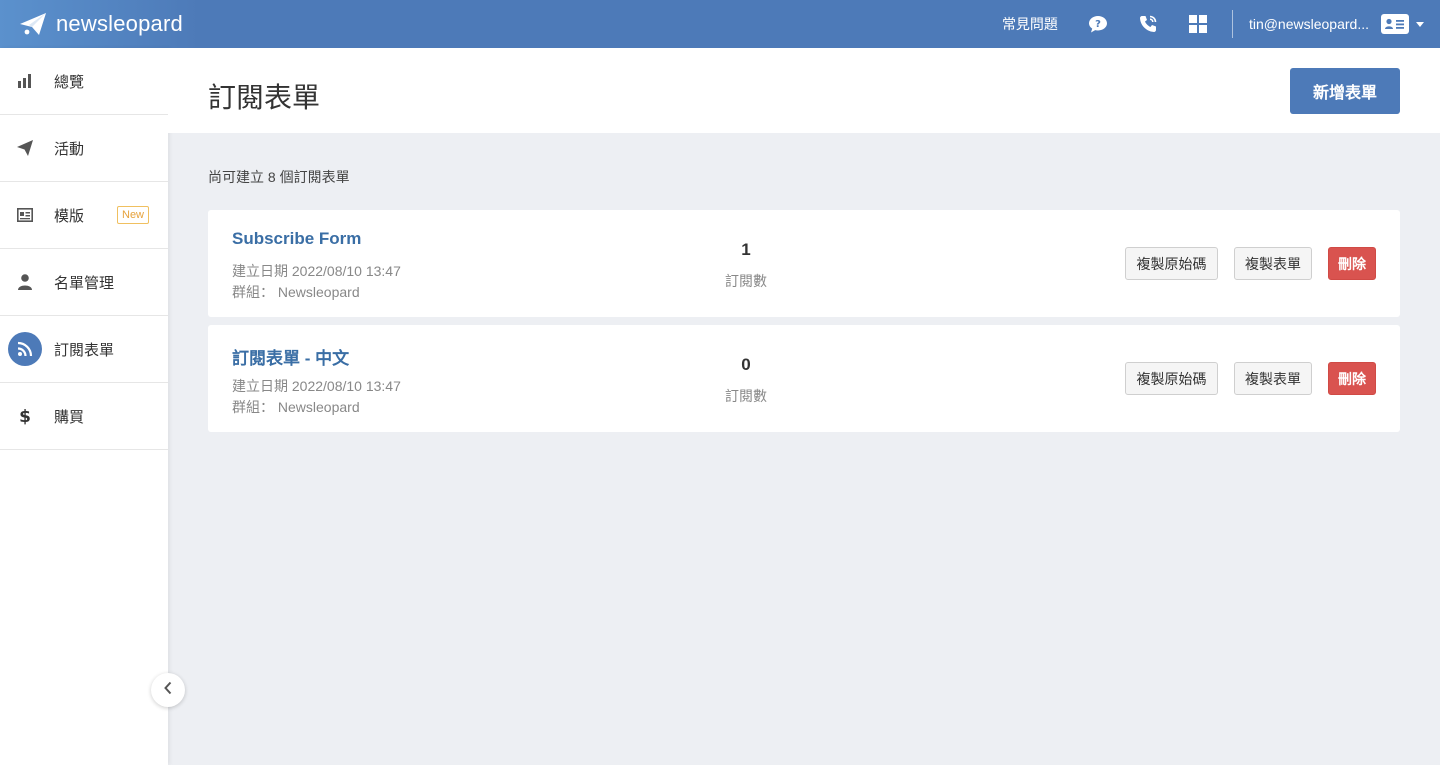 The image size is (1440, 765). I want to click on sidebar-item-templates: 模版 New, so click(84, 215).